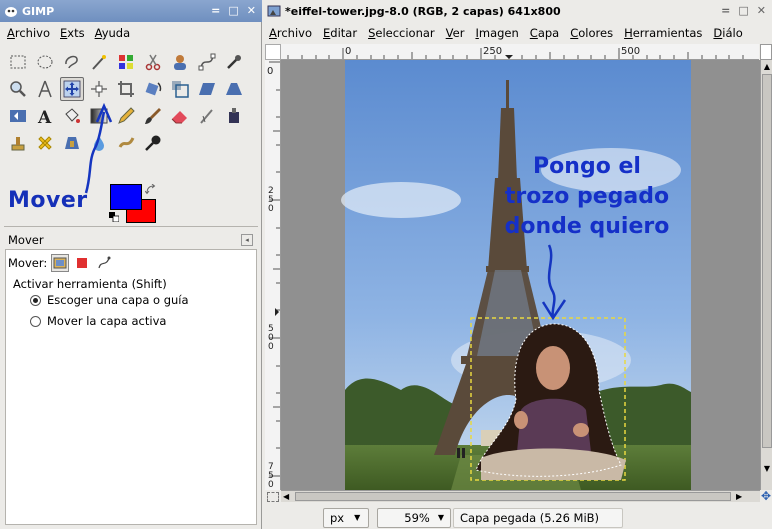 The height and width of the screenshot is (529, 772). I want to click on heal-icon, so click(45, 143).